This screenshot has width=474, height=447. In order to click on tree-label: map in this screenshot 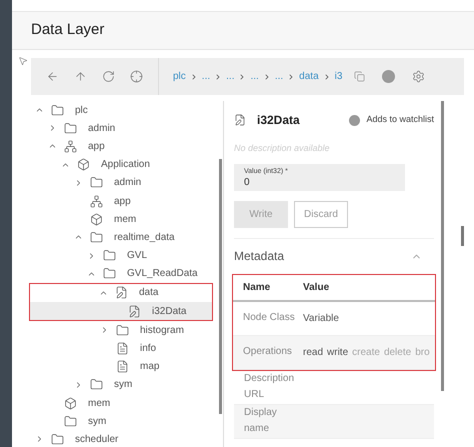, I will do `click(150, 367)`.